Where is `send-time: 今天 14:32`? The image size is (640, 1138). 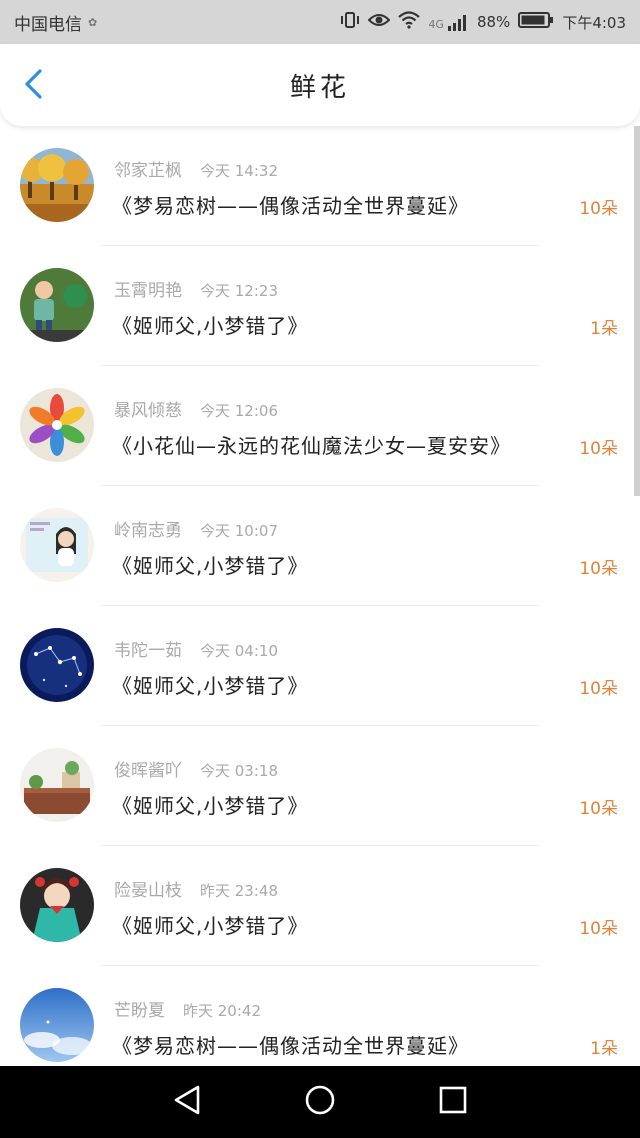 send-time: 今天 14:32 is located at coordinates (239, 171).